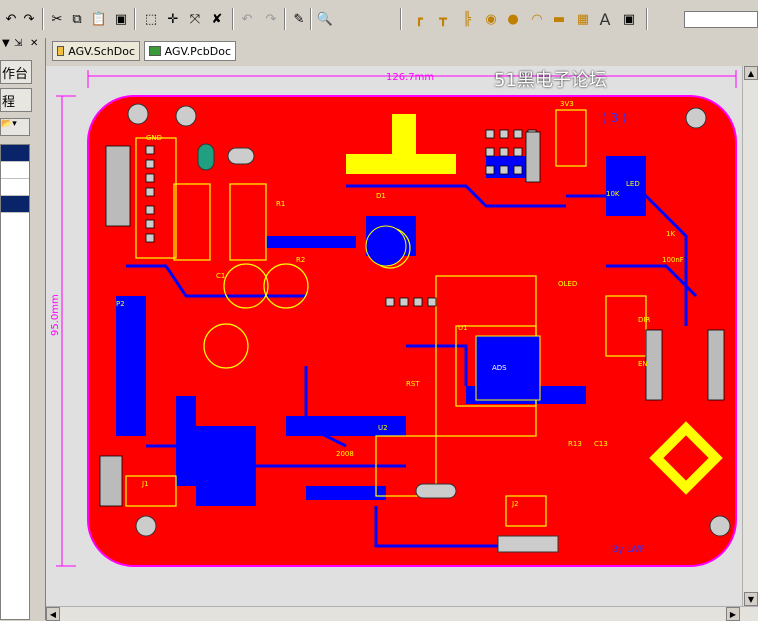 The height and width of the screenshot is (621, 758). Describe the element at coordinates (721, 19) in the screenshot. I see `toolbar-input` at that location.